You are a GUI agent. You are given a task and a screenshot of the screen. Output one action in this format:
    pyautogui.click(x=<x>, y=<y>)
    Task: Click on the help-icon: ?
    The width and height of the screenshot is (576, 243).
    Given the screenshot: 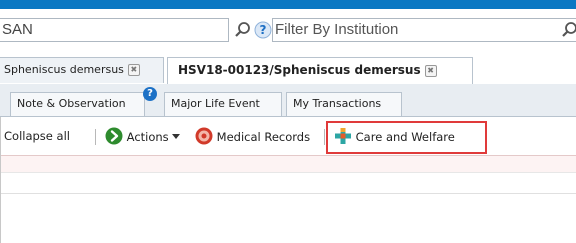 What is the action you would take?
    pyautogui.click(x=263, y=30)
    